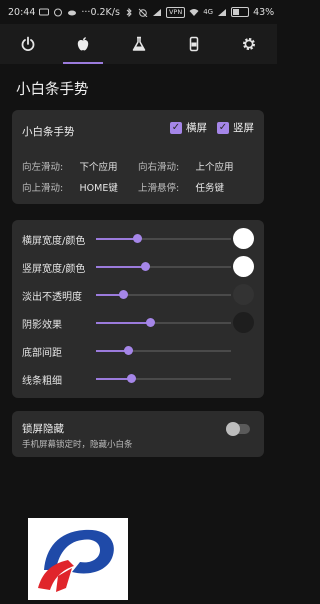 This screenshot has width=320, height=604. Describe the element at coordinates (143, 12) in the screenshot. I see `alarm-off-icon` at that location.